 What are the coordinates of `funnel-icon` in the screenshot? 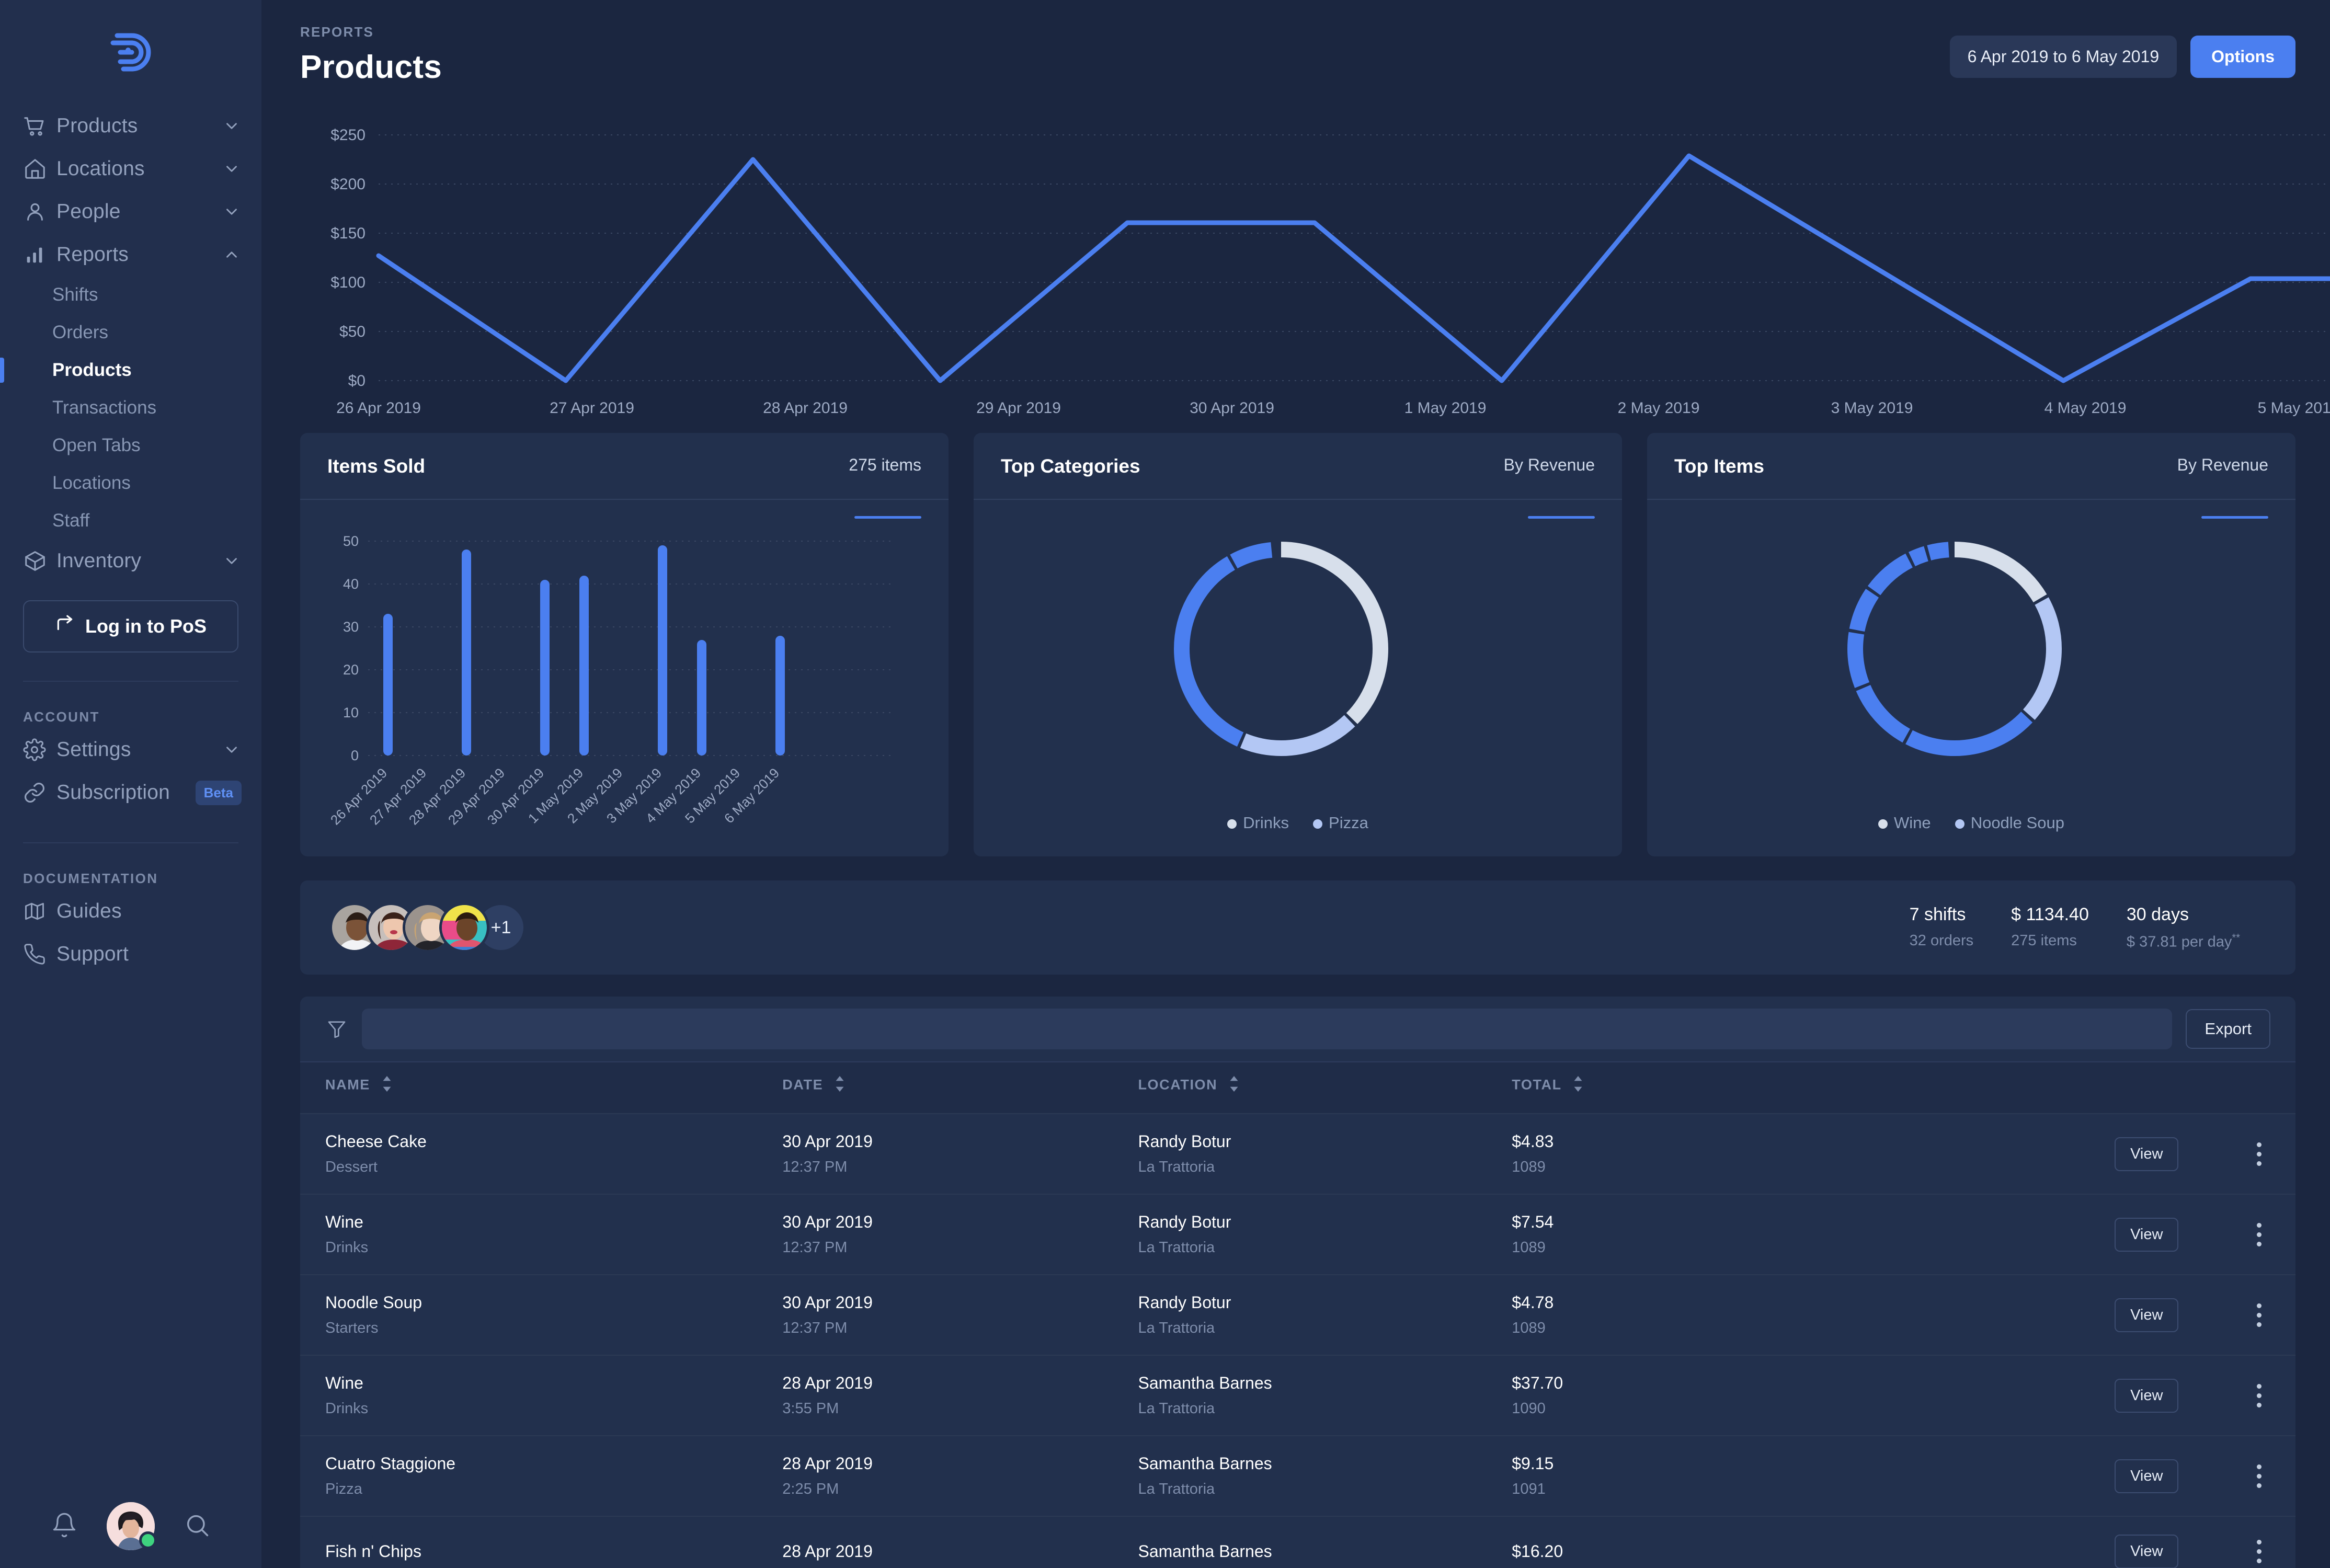 It's located at (336, 1028).